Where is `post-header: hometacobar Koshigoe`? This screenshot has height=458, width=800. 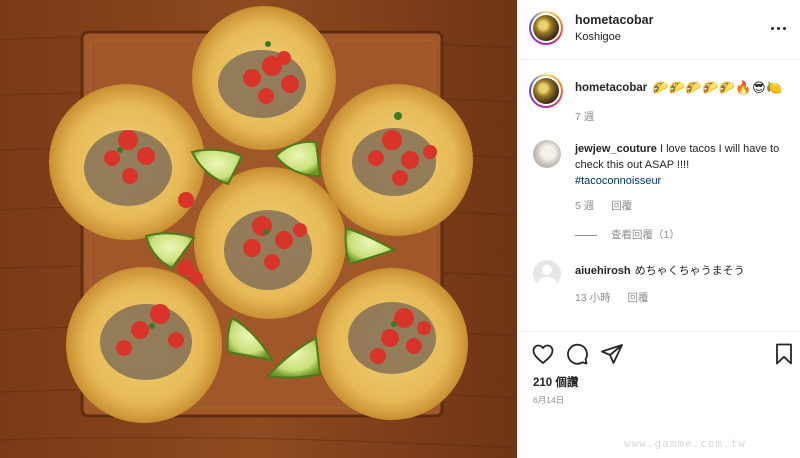 post-header: hometacobar Koshigoe is located at coordinates (659, 30).